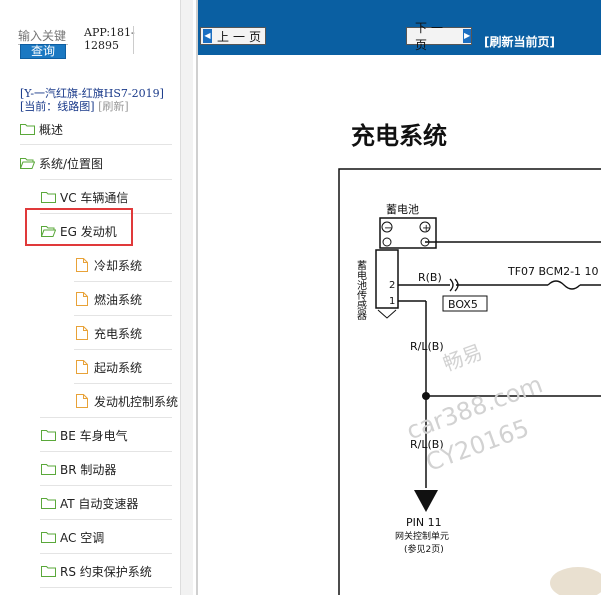 Image resolution: width=601 pixels, height=595 pixels. I want to click on decorative-image, so click(575, 581).